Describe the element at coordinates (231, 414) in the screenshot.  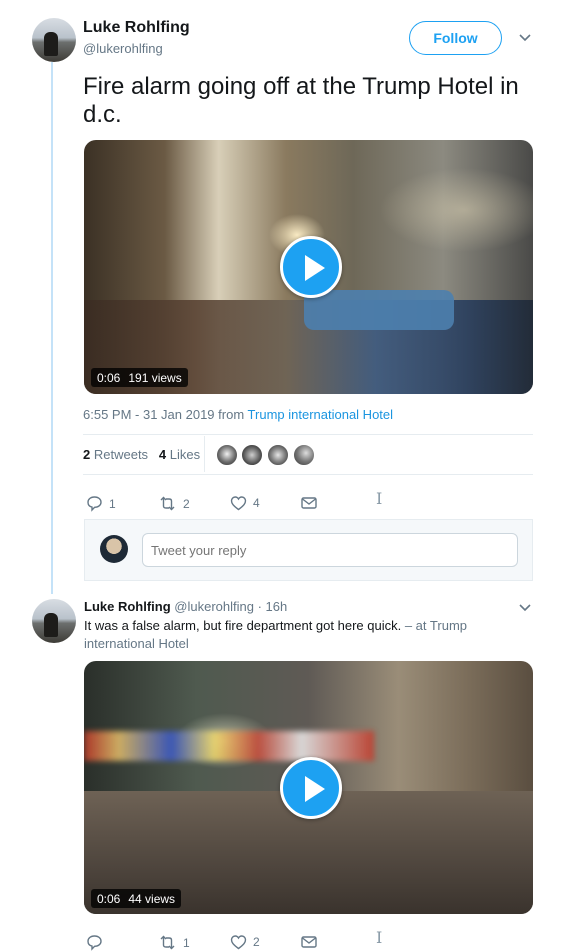
I see `from-label: from` at that location.